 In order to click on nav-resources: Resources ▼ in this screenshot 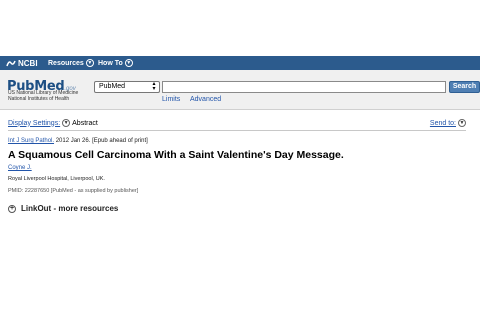, I will do `click(71, 63)`.